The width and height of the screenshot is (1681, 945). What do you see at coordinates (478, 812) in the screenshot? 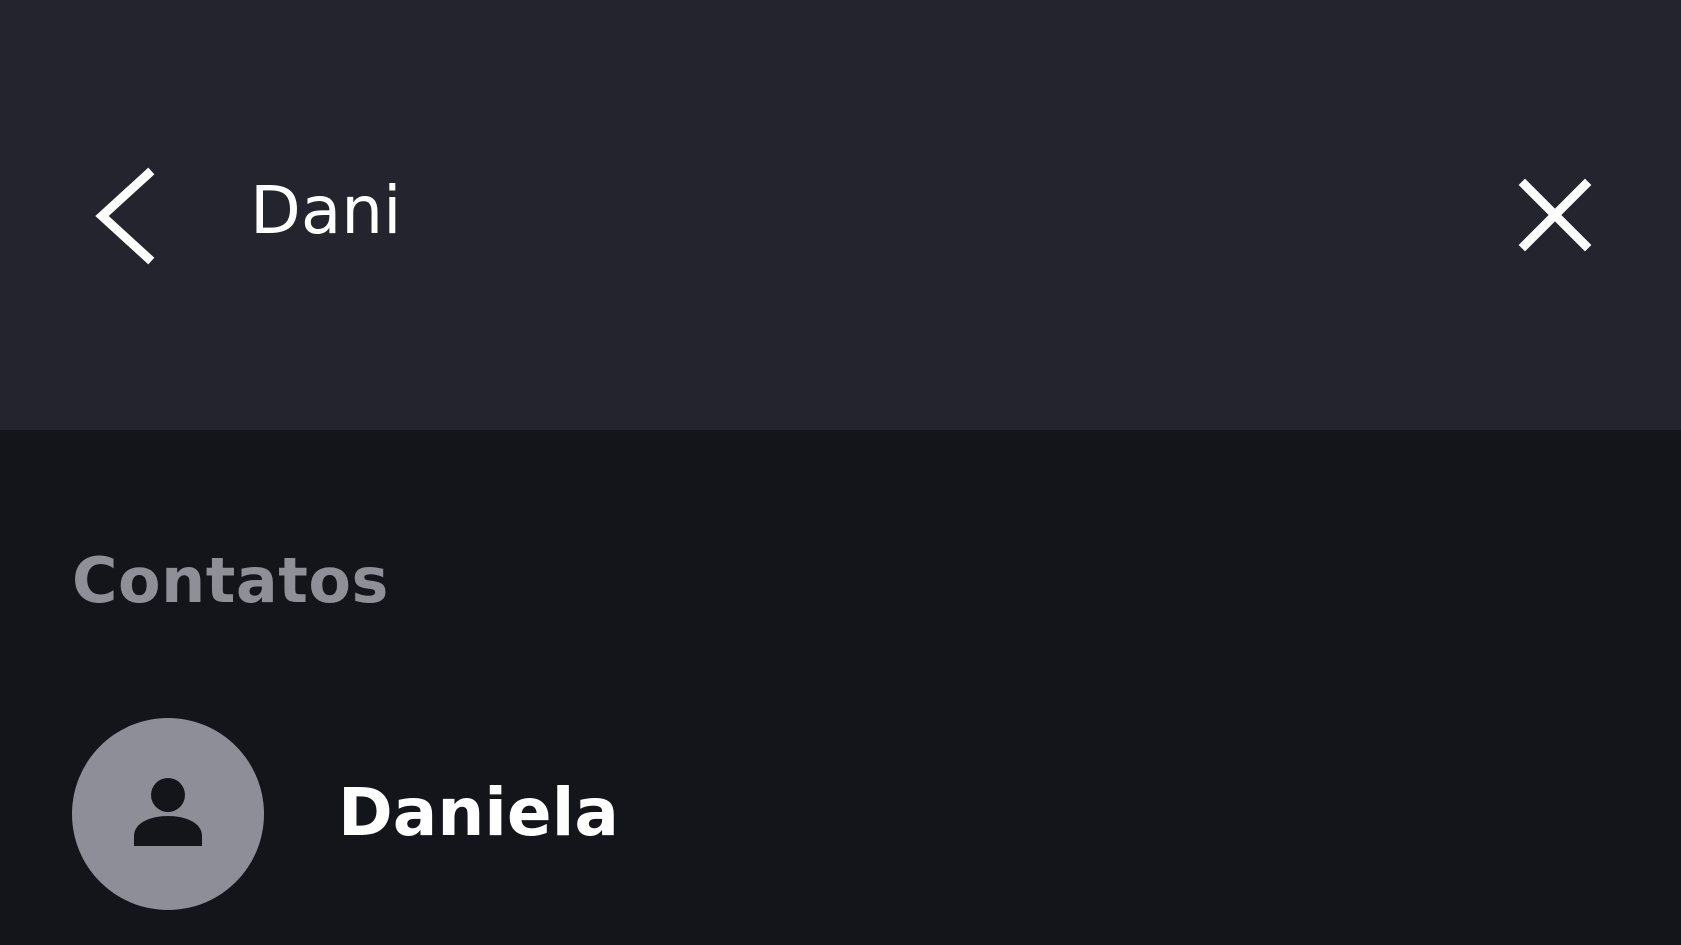
I see `contact-name: Daniela` at bounding box center [478, 812].